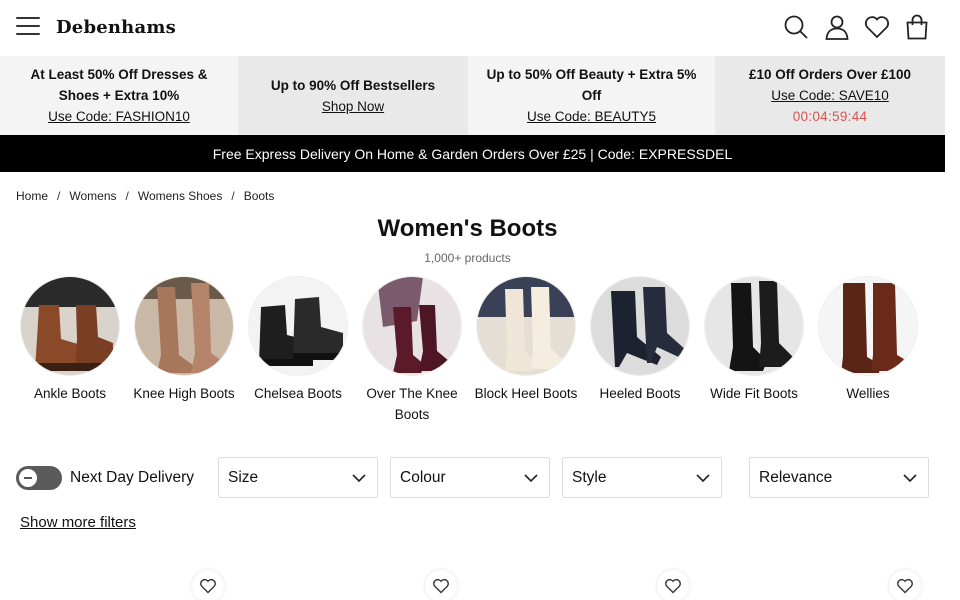 Image resolution: width=960 pixels, height=600 pixels. What do you see at coordinates (868, 393) in the screenshot?
I see `category-label: Wellies` at bounding box center [868, 393].